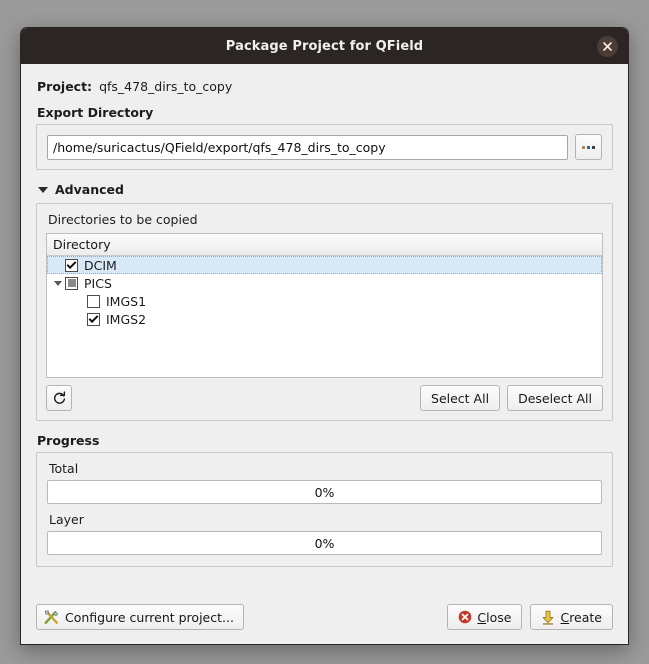 The width and height of the screenshot is (649, 664). Describe the element at coordinates (465, 617) in the screenshot. I see `error-circle-icon` at that location.